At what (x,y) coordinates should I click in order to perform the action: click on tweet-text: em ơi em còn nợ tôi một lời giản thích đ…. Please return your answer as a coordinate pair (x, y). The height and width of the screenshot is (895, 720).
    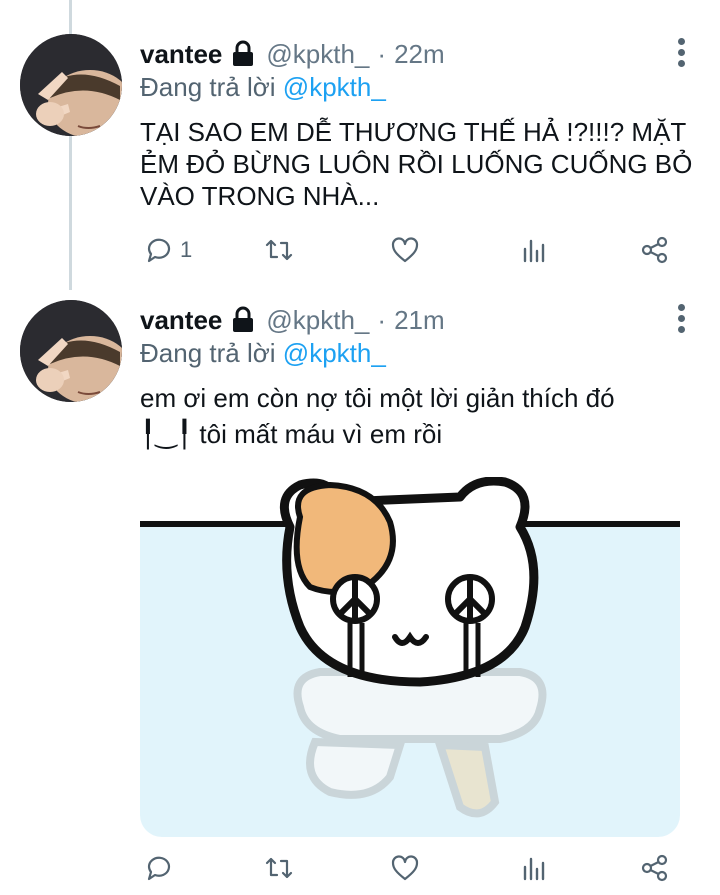
    Looking at the image, I should click on (377, 416).